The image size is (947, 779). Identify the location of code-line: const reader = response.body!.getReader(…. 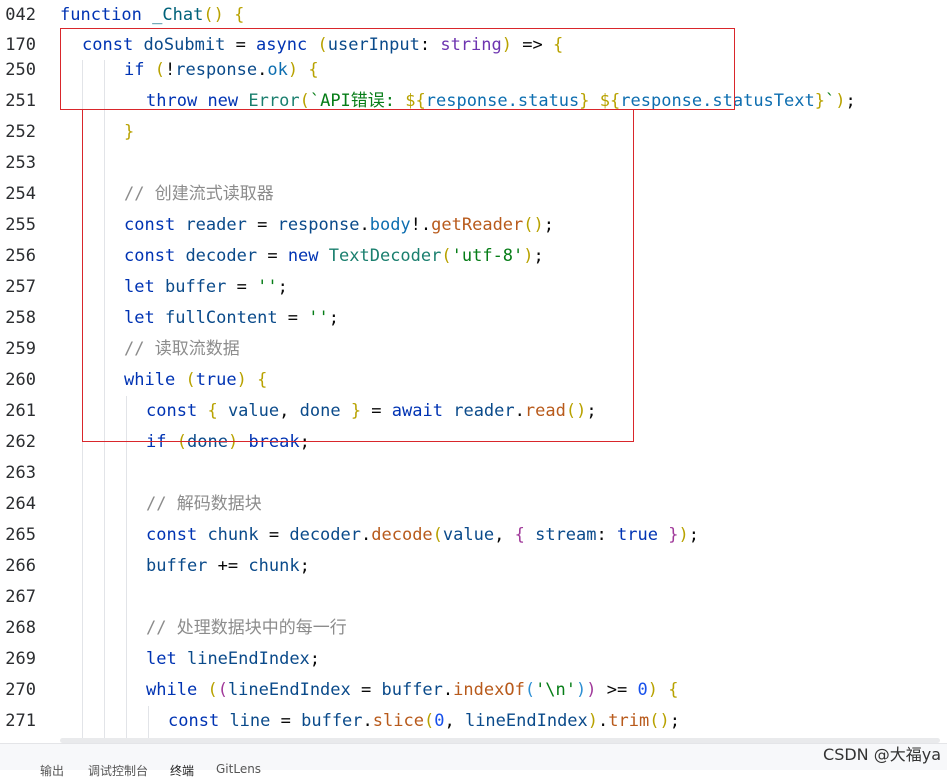
(339, 225).